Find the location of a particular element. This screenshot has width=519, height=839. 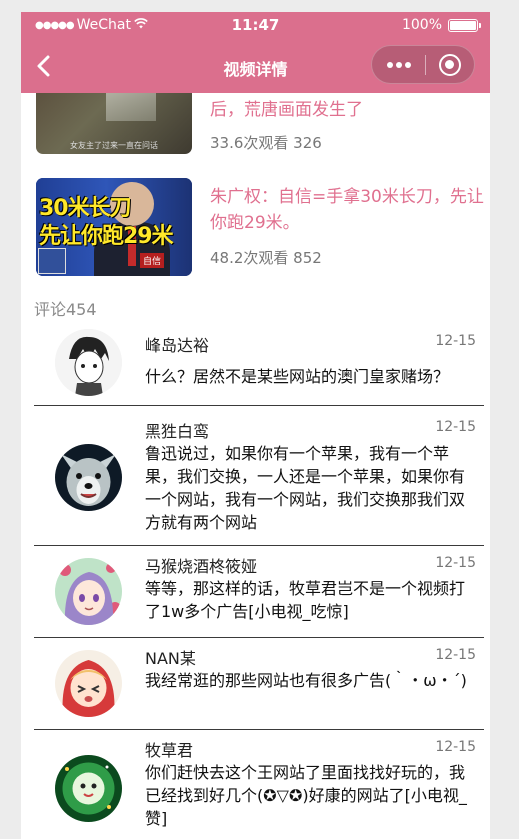

comment-author: 峰岛达裕 is located at coordinates (177, 344).